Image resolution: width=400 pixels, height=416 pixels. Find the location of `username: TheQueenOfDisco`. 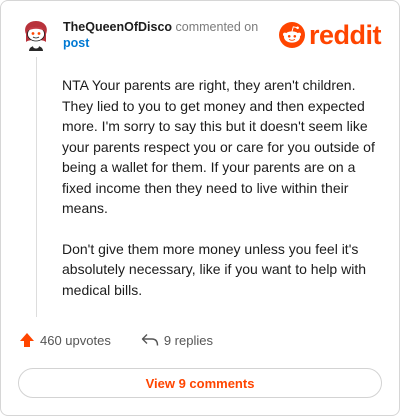

username: TheQueenOfDisco is located at coordinates (117, 27).